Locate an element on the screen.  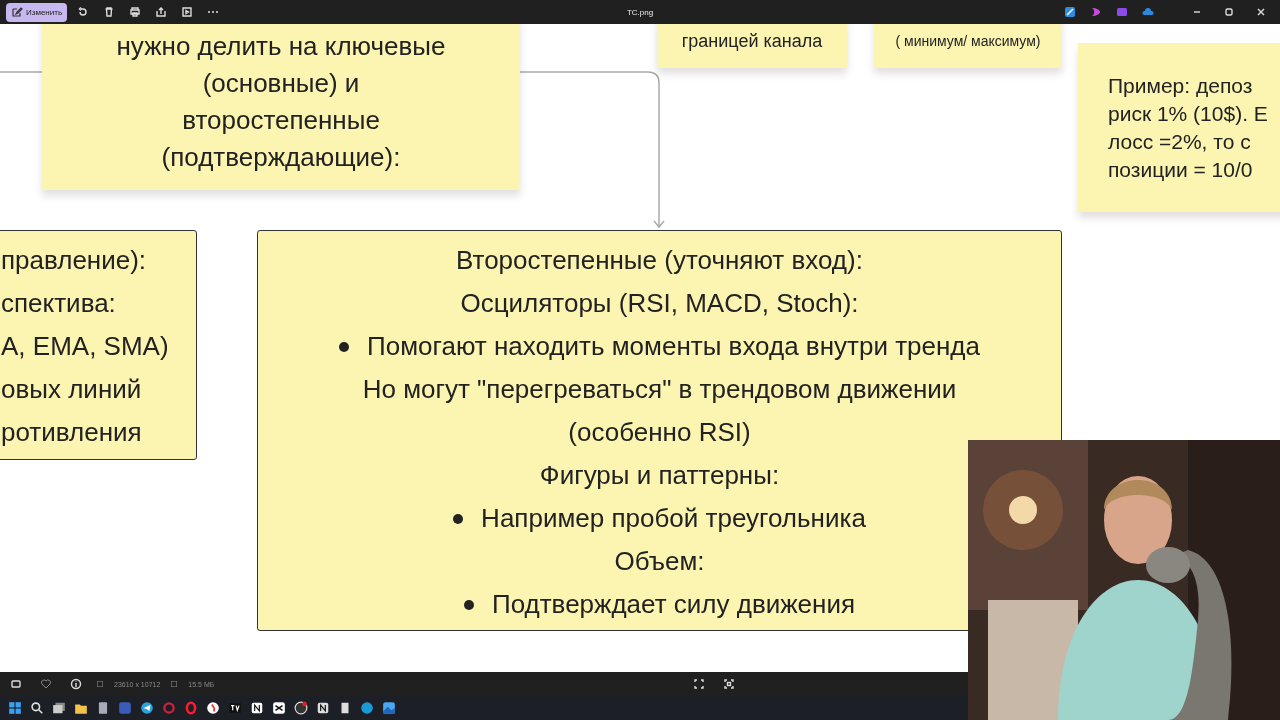
telegram-taskbar-button is located at coordinates (146, 708).